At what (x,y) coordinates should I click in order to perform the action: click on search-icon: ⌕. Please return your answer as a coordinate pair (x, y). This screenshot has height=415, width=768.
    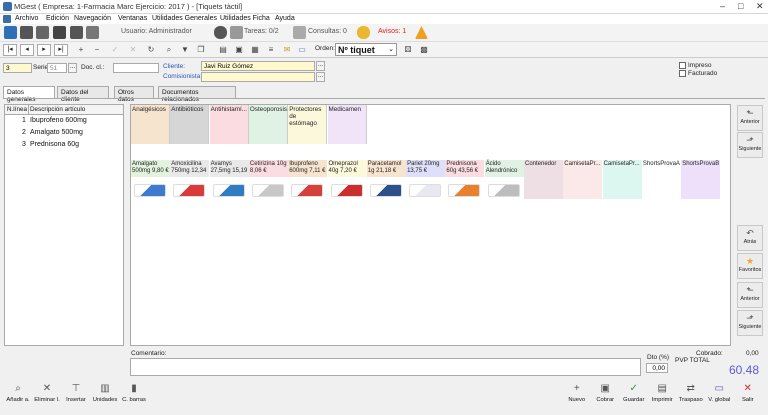
    Looking at the image, I should click on (169, 50).